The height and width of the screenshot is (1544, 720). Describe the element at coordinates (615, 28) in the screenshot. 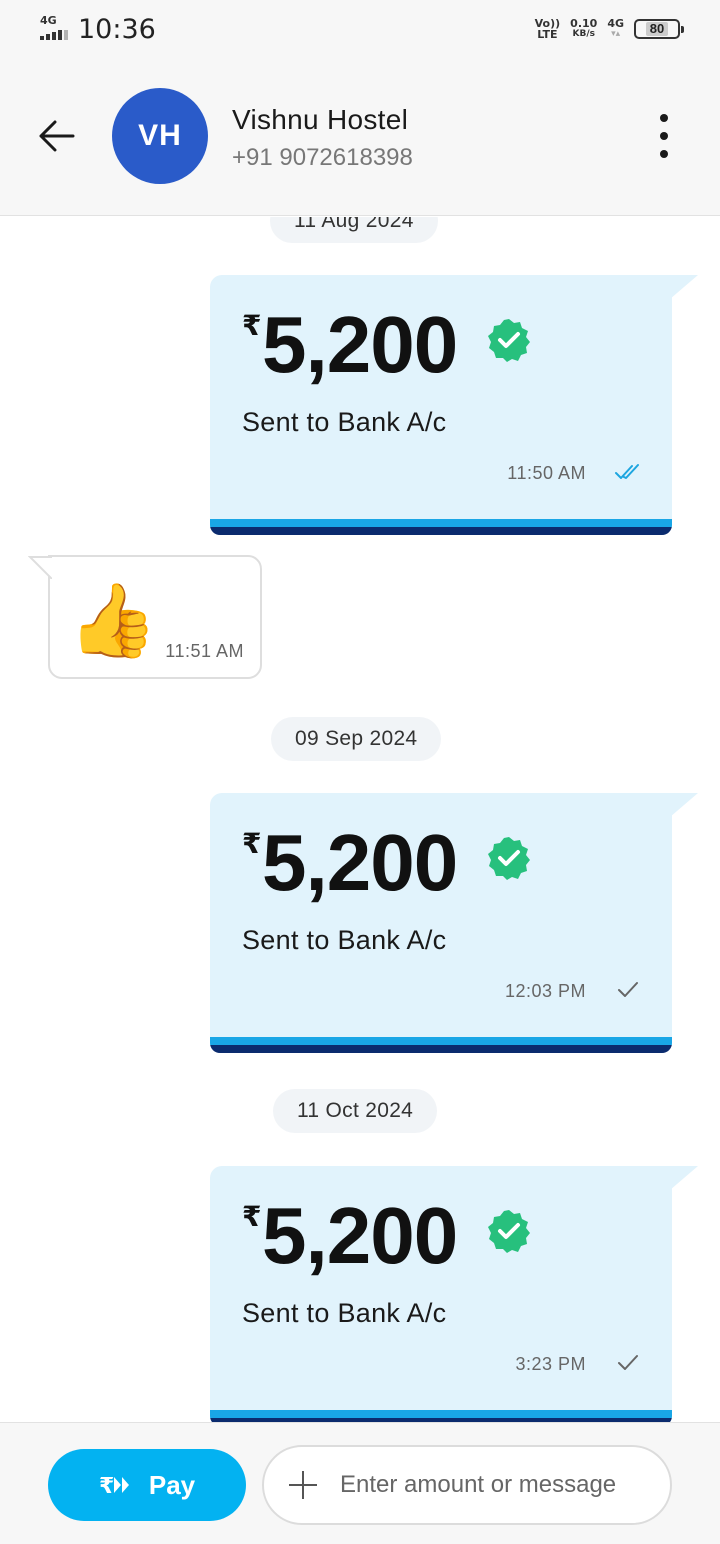

I see `mobile-data-indicator: 4G ▾▴` at that location.